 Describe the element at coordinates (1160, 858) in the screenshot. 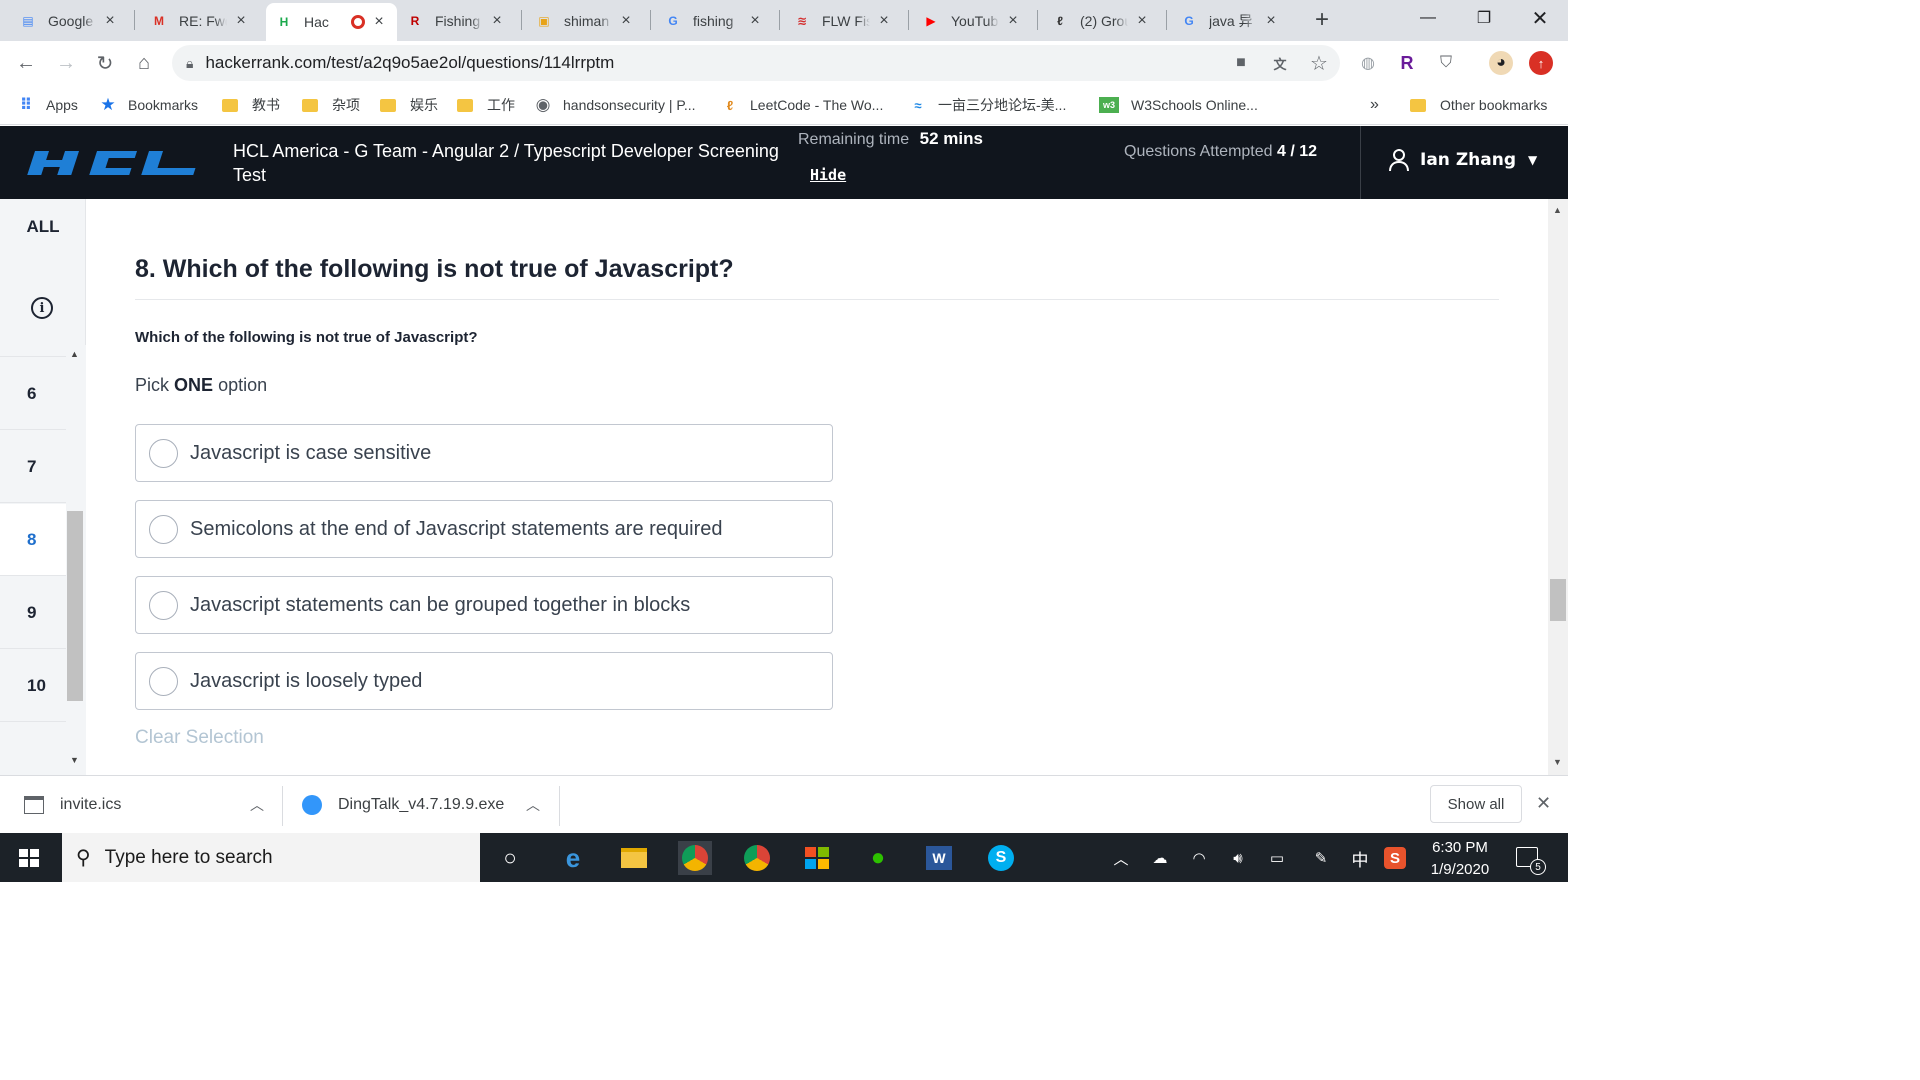

I see `onedrive-icon: ☁` at that location.